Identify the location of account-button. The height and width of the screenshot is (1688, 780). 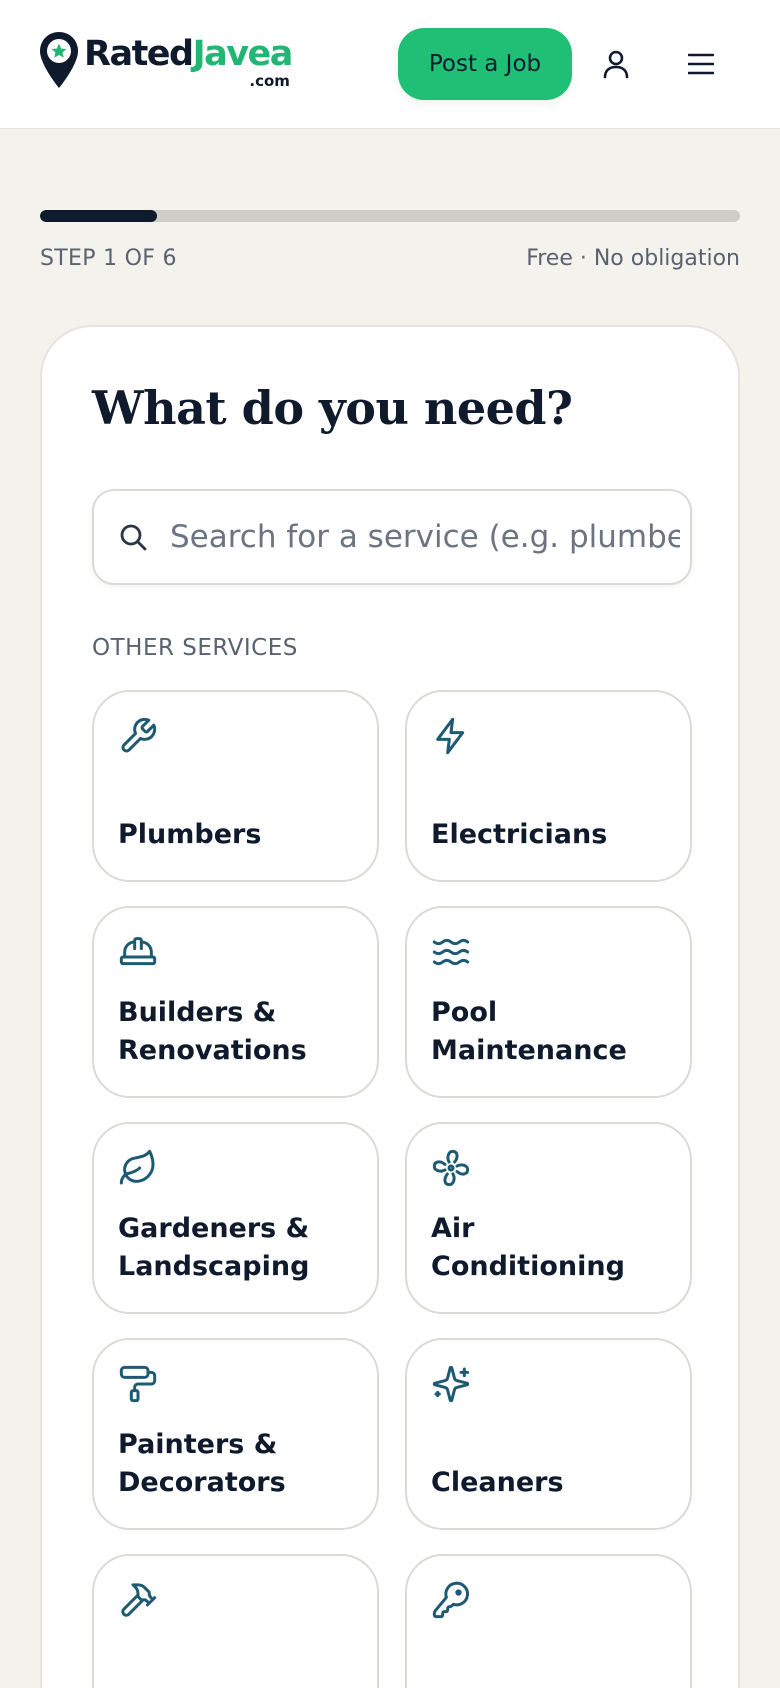
(616, 64).